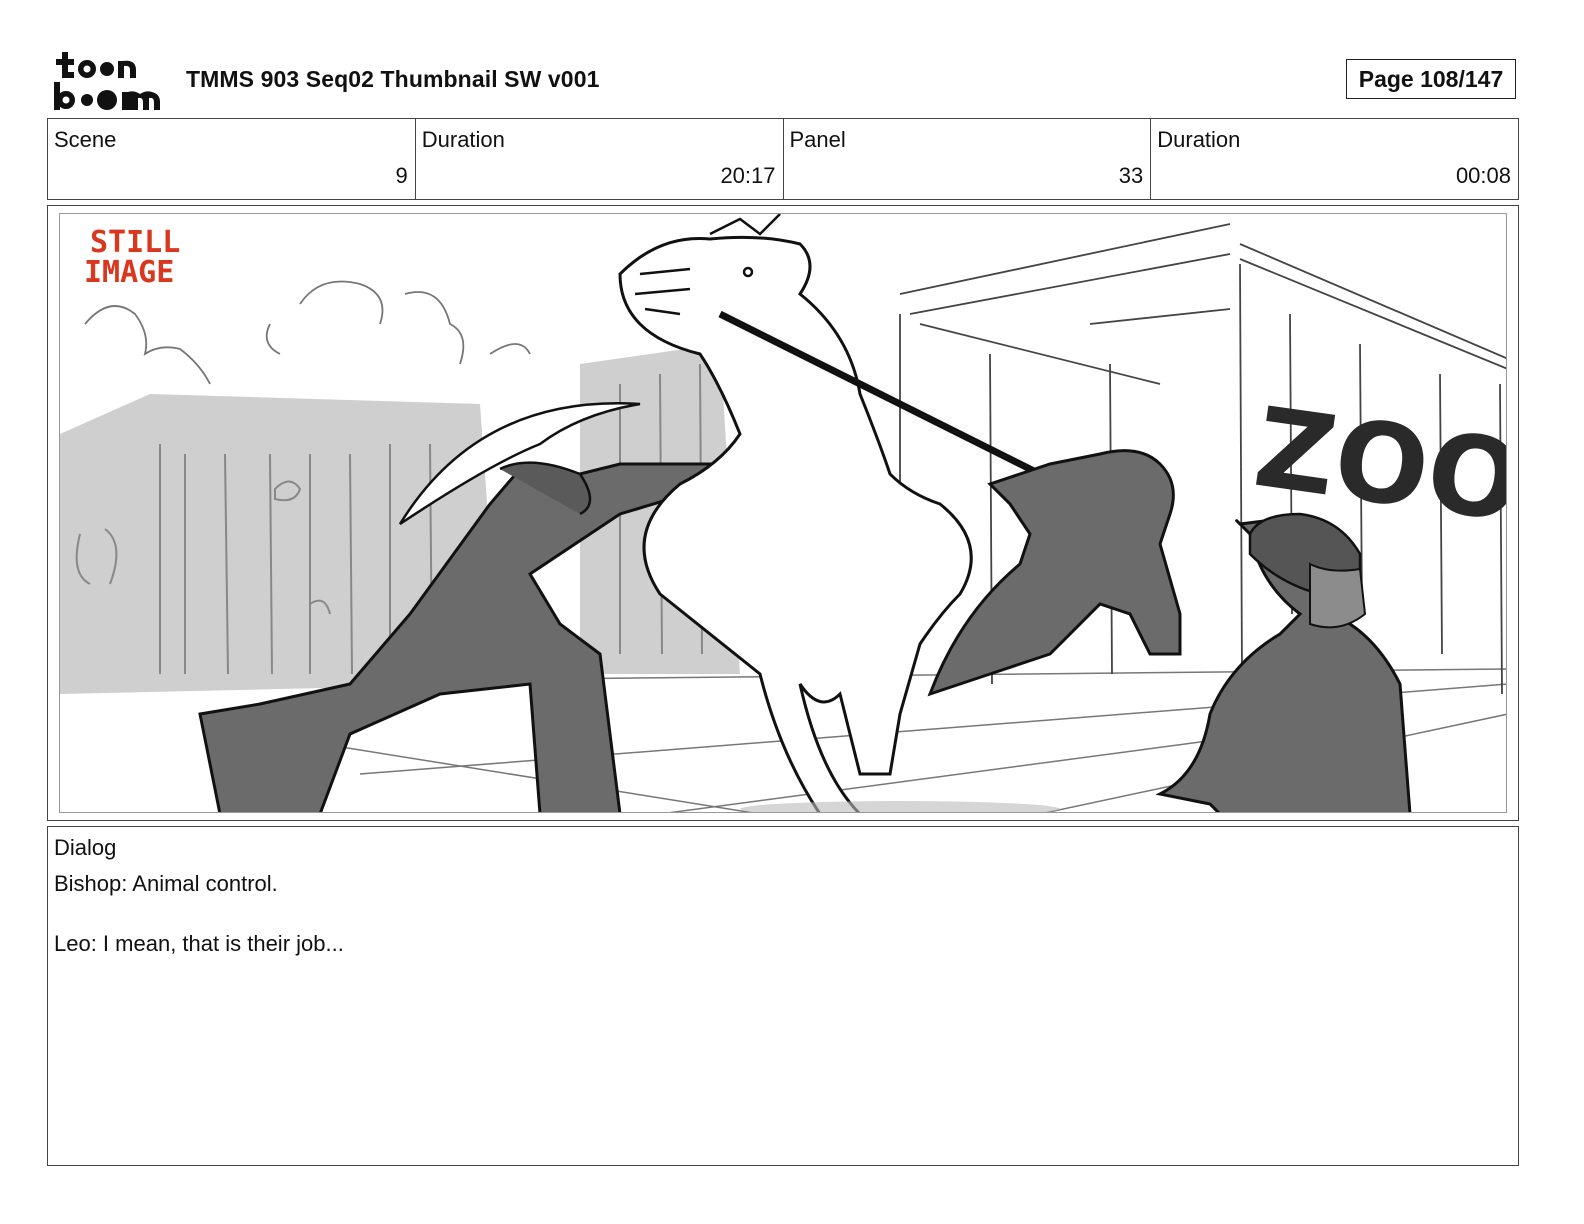 The width and height of the screenshot is (1584, 1224). What do you see at coordinates (1431, 79) in the screenshot?
I see `page-indicator: Page 108/147` at bounding box center [1431, 79].